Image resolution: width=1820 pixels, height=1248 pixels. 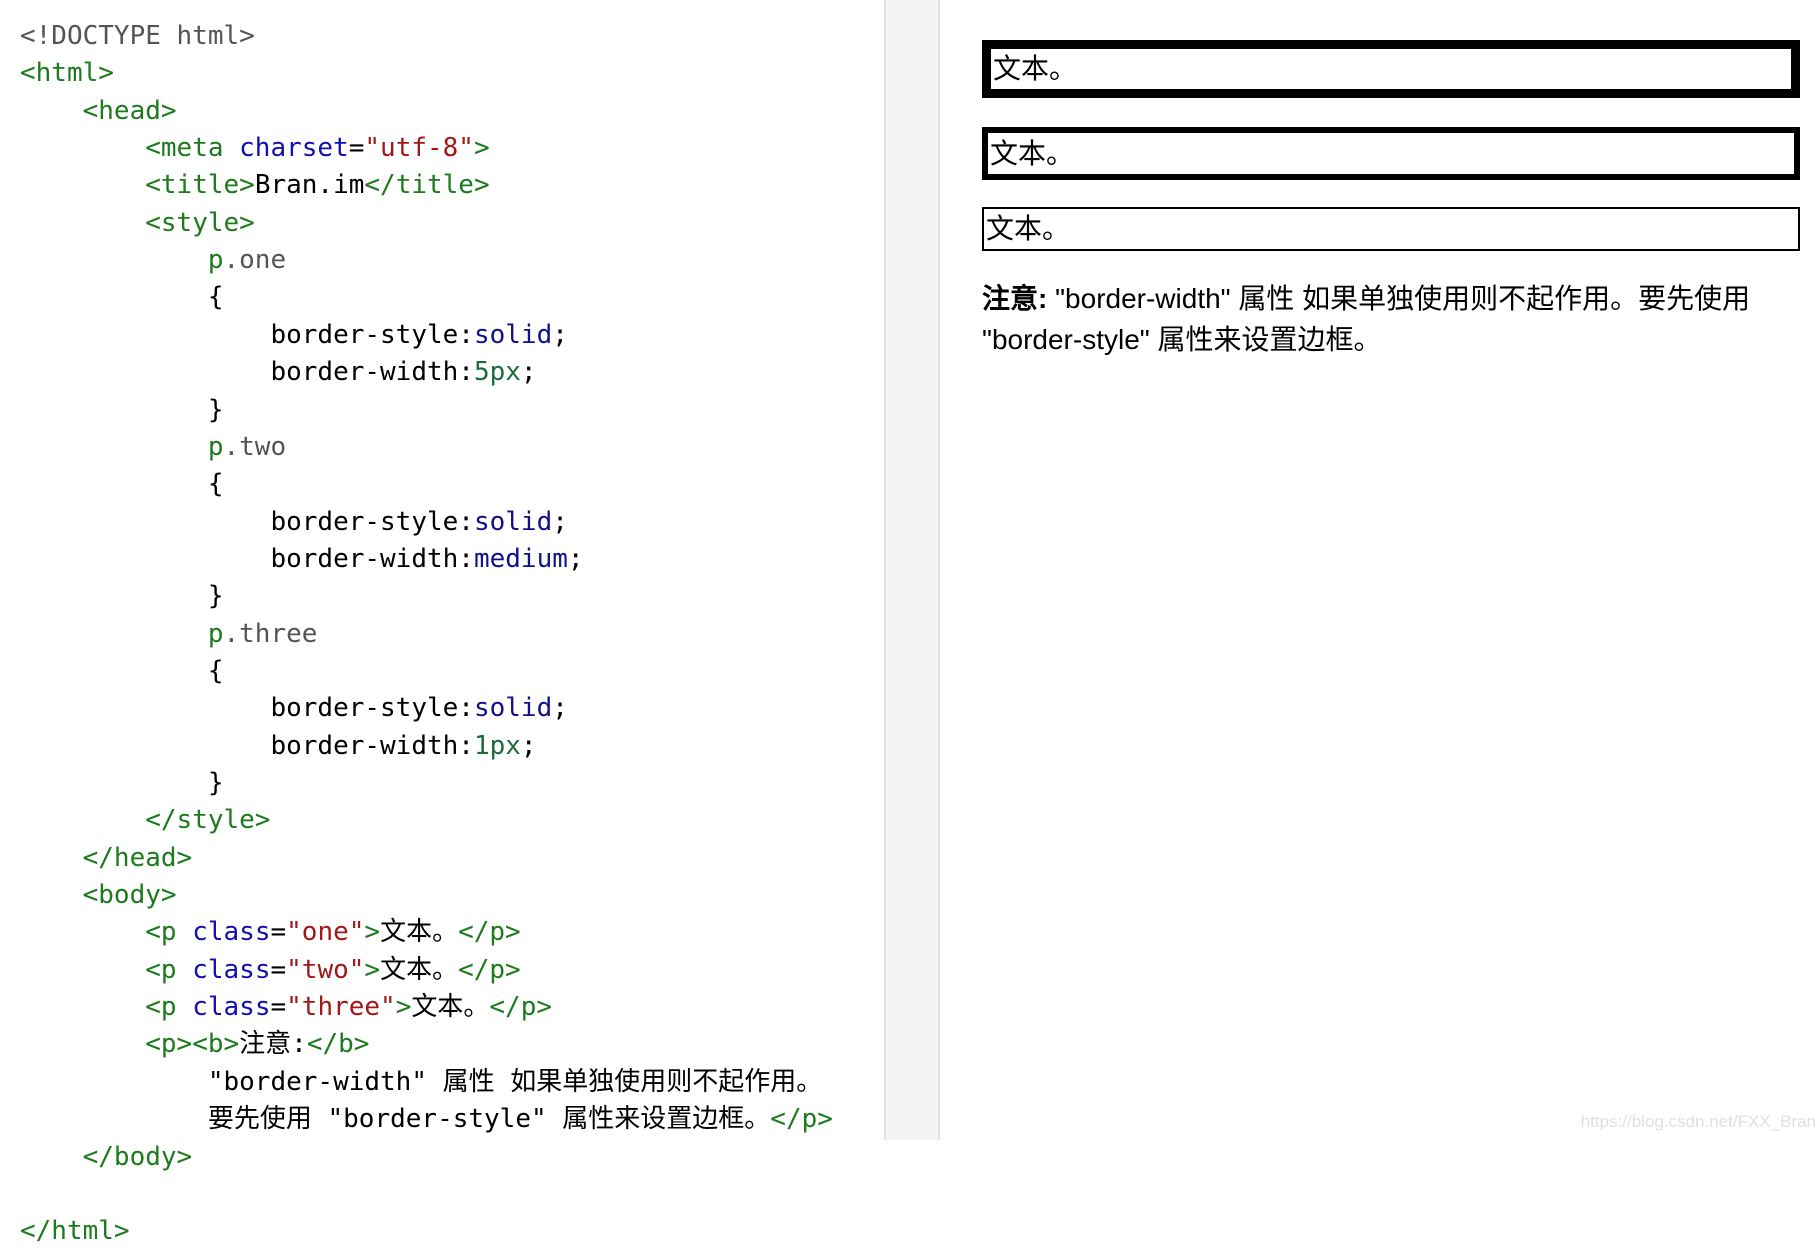 What do you see at coordinates (194, 1044) in the screenshot?
I see `code-line: <p><b>注意:</b>` at bounding box center [194, 1044].